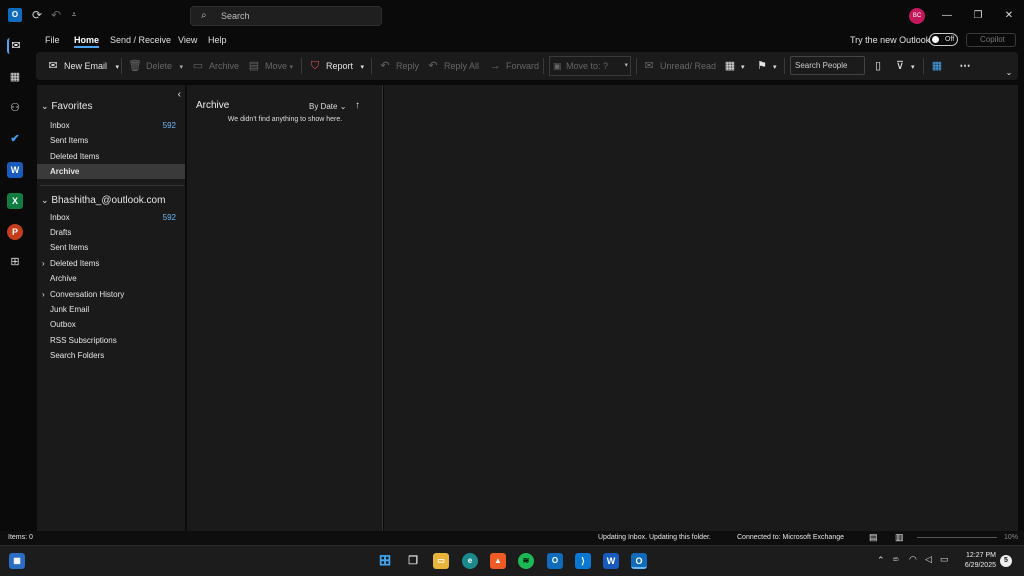 This screenshot has width=1024, height=576. Describe the element at coordinates (111, 340) in the screenshot. I see `folder-rss-subscriptions: RSS Subscriptions` at that location.